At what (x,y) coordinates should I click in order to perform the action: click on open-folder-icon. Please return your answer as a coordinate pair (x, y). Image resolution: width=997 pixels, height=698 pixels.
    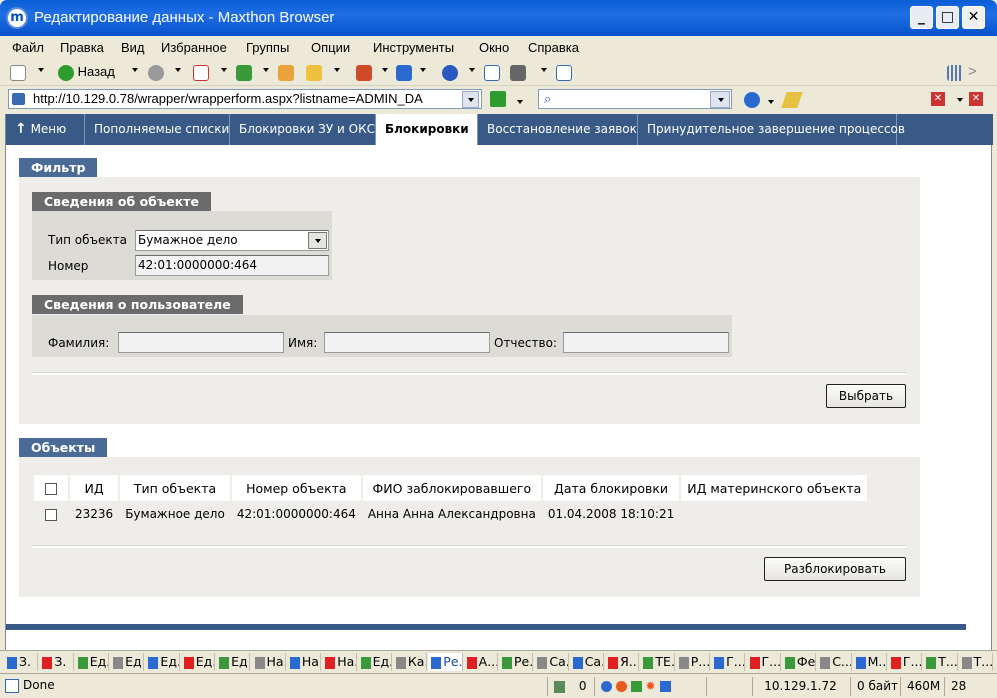
    Looking at the image, I should click on (314, 73).